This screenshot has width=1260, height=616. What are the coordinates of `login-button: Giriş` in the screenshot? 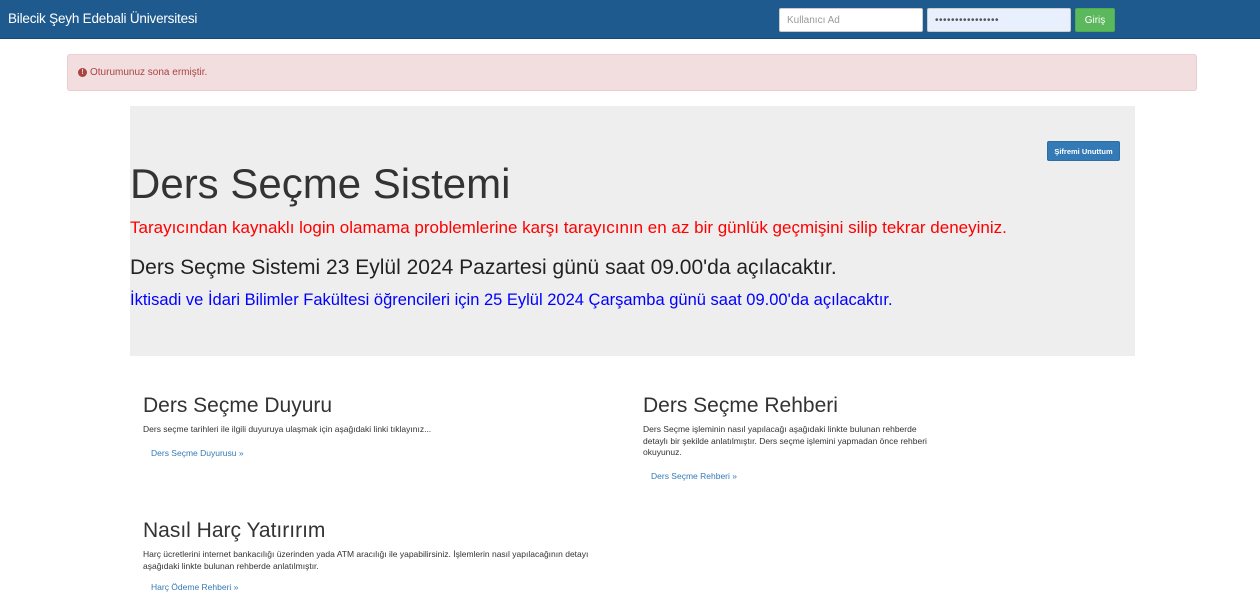 It's located at (1095, 20).